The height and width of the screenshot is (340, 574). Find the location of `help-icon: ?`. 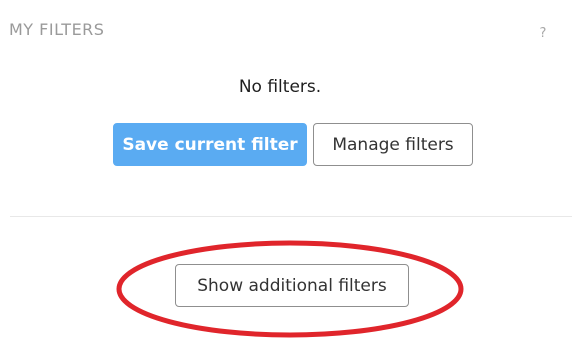

help-icon: ? is located at coordinates (543, 34).